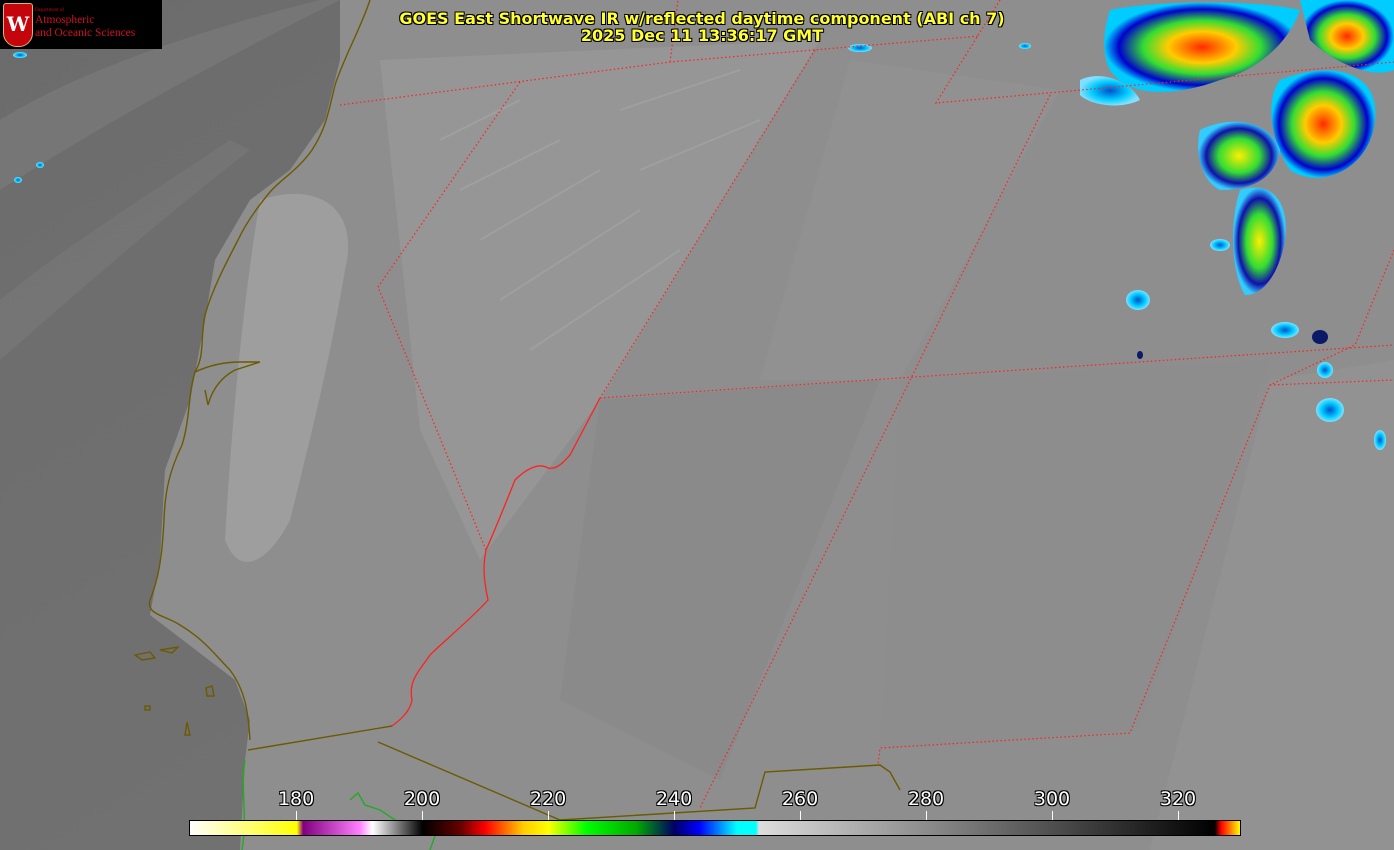 The image size is (1394, 850). I want to click on colorbar-tick-label: 200, so click(422, 799).